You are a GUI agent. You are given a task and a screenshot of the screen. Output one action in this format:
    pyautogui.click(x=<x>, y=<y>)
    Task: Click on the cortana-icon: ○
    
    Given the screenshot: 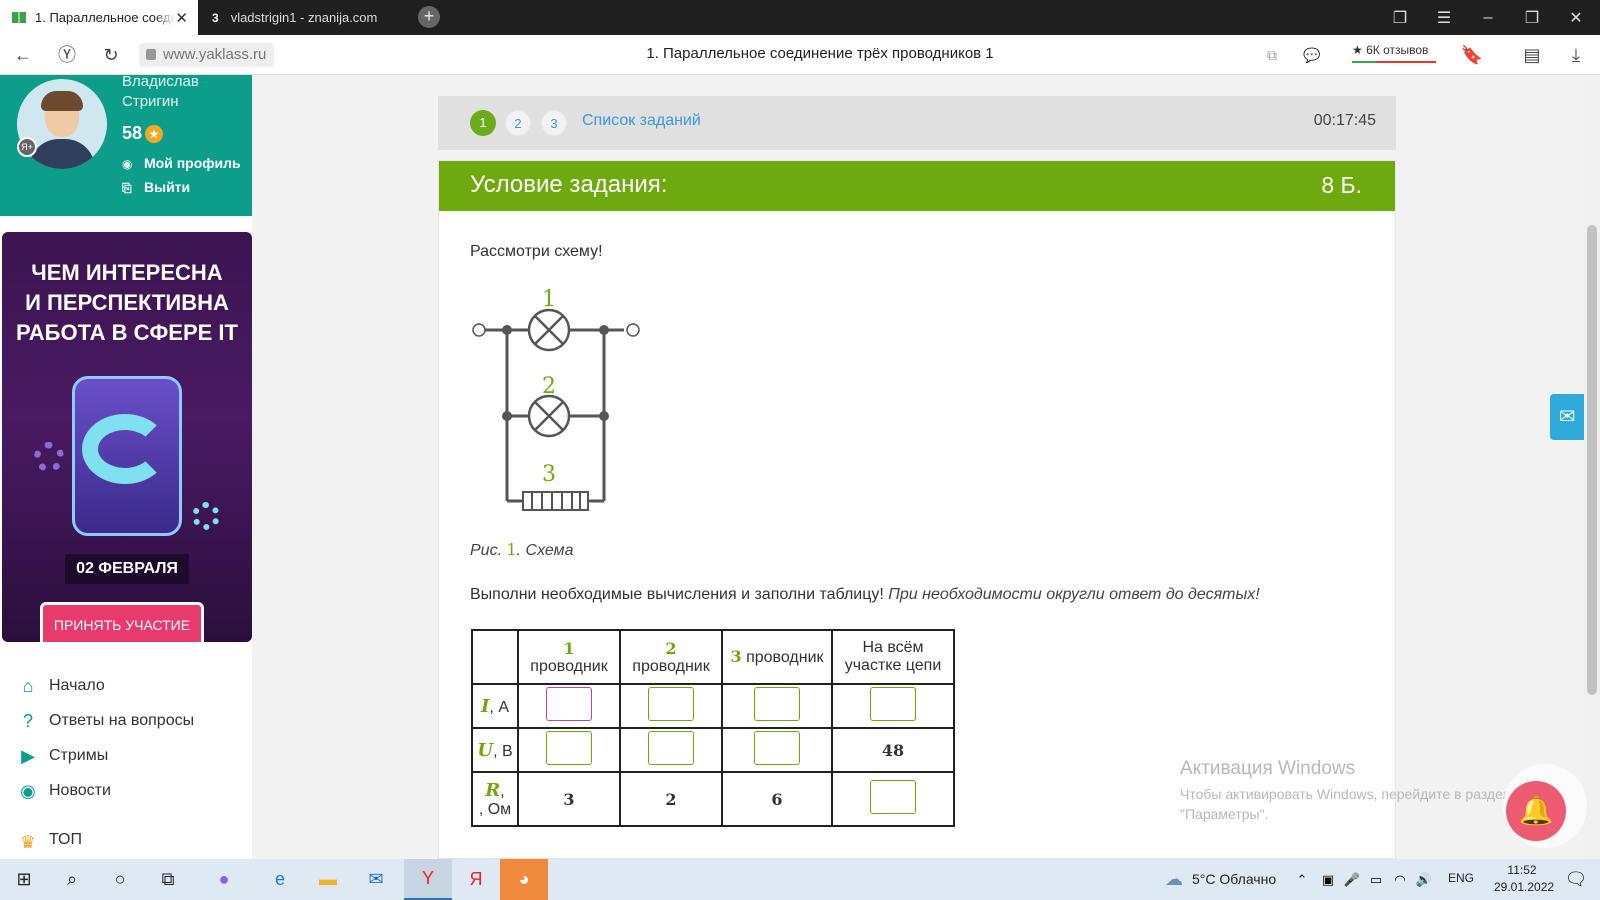 What is the action you would take?
    pyautogui.click(x=120, y=879)
    